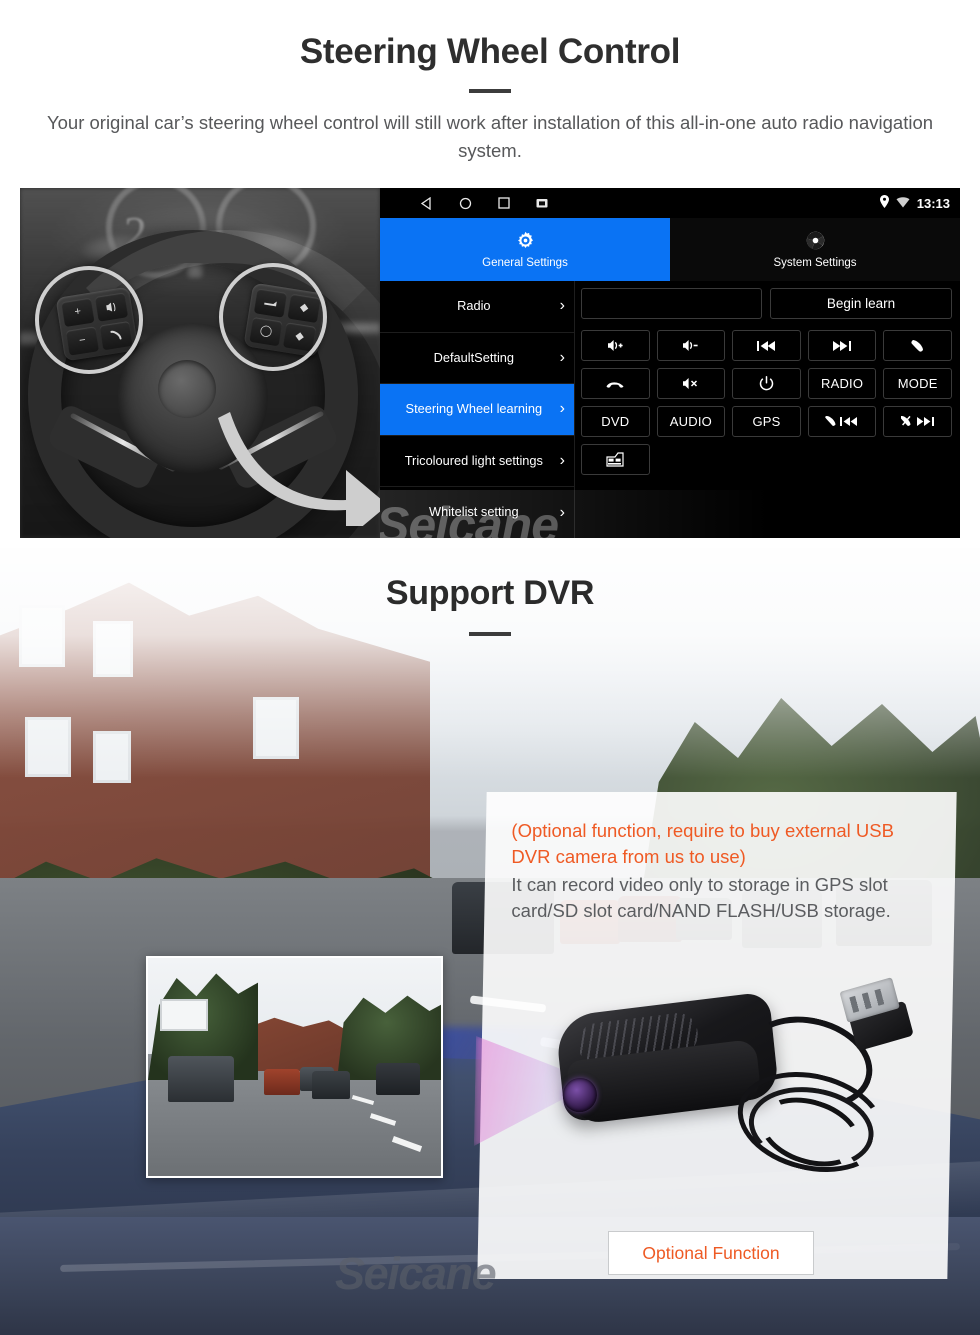  What do you see at coordinates (490, 90) in the screenshot?
I see `title-underline` at bounding box center [490, 90].